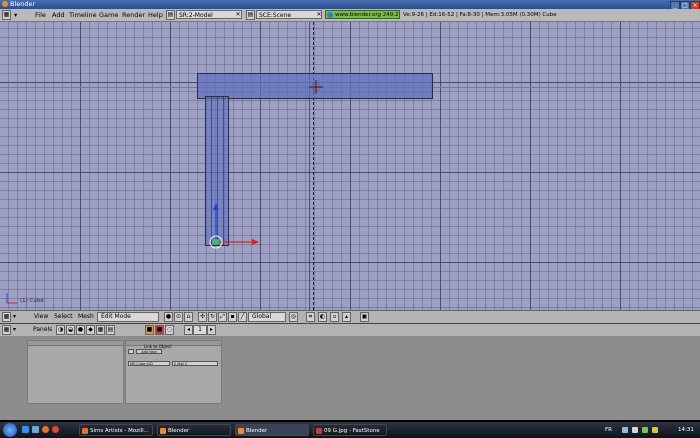 This screenshot has height=438, width=700. I want to click on start-button, so click(10, 430).